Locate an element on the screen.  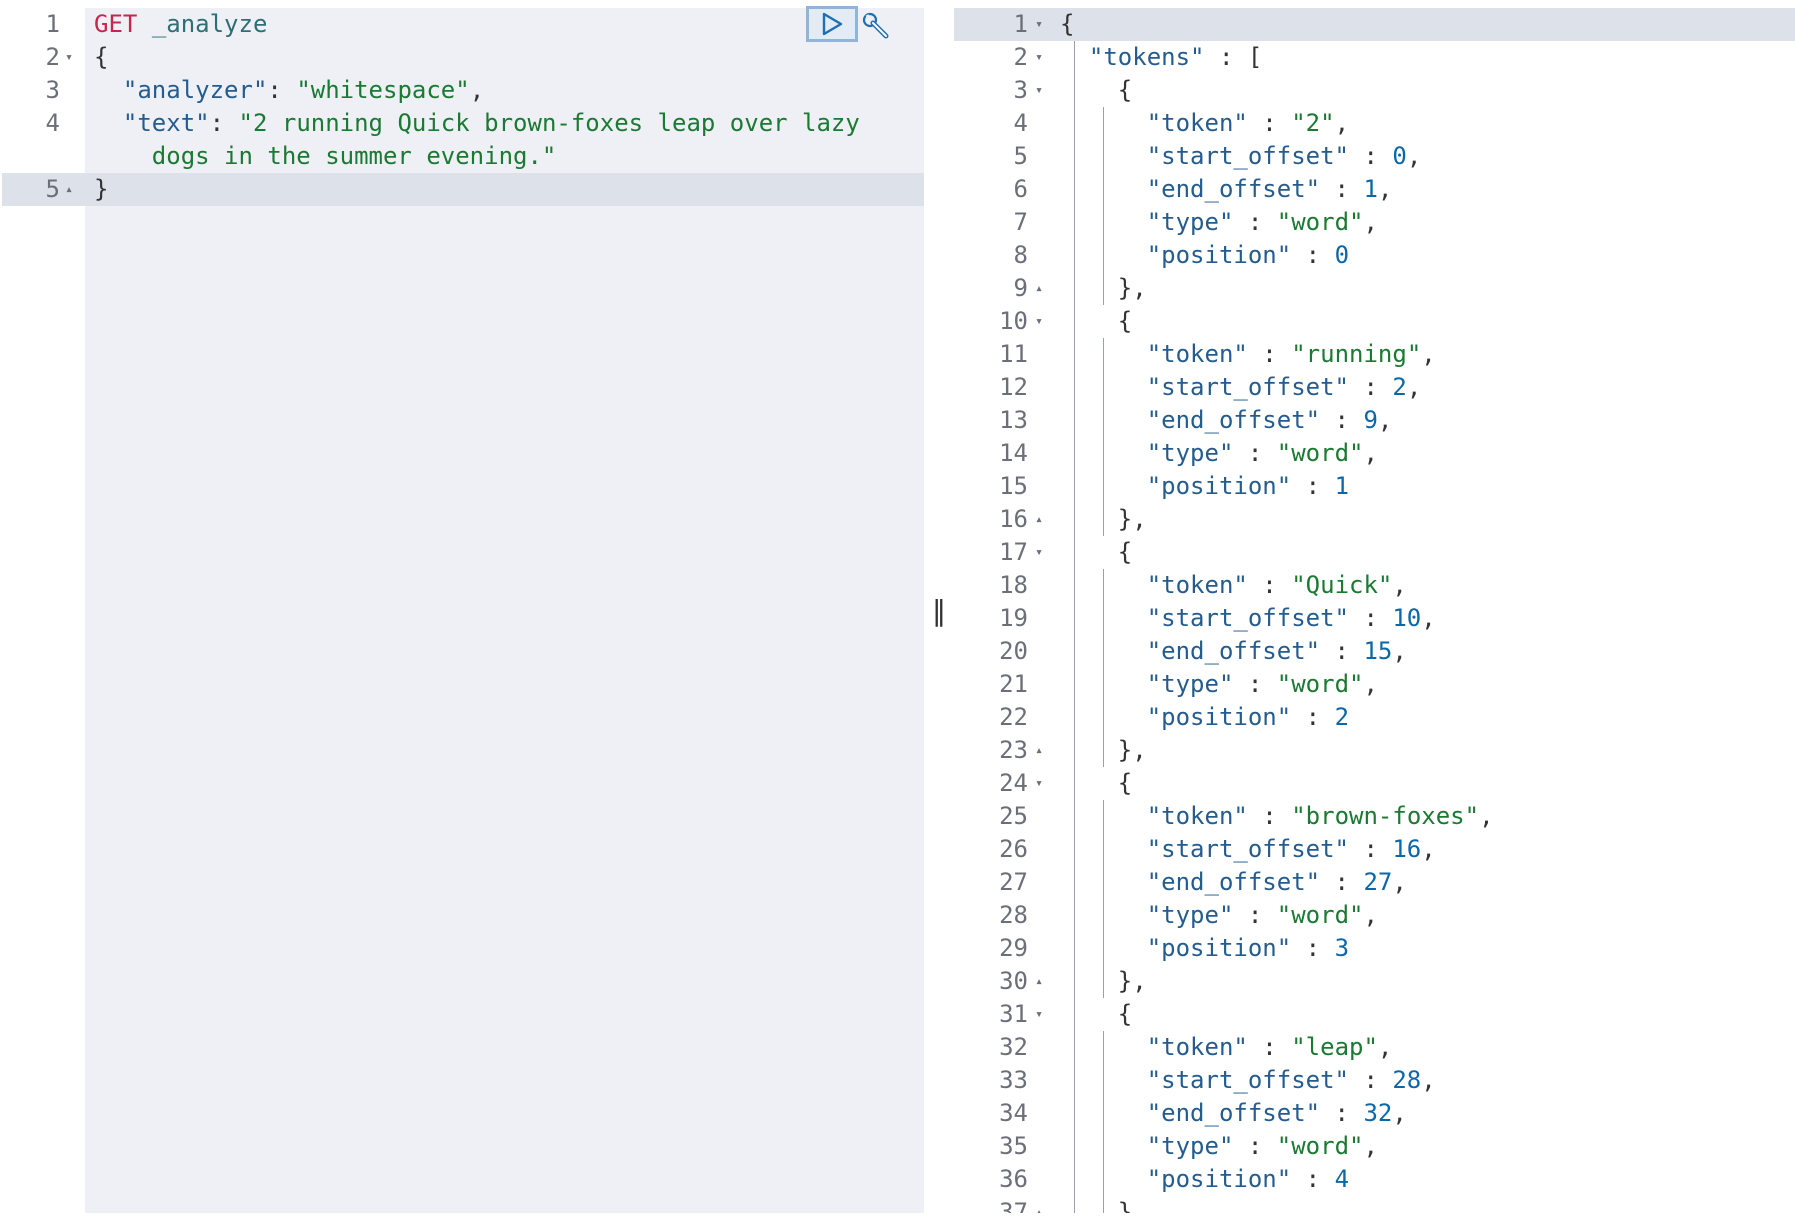
response-line: 35 "type" : "word", is located at coordinates (1374, 1146).